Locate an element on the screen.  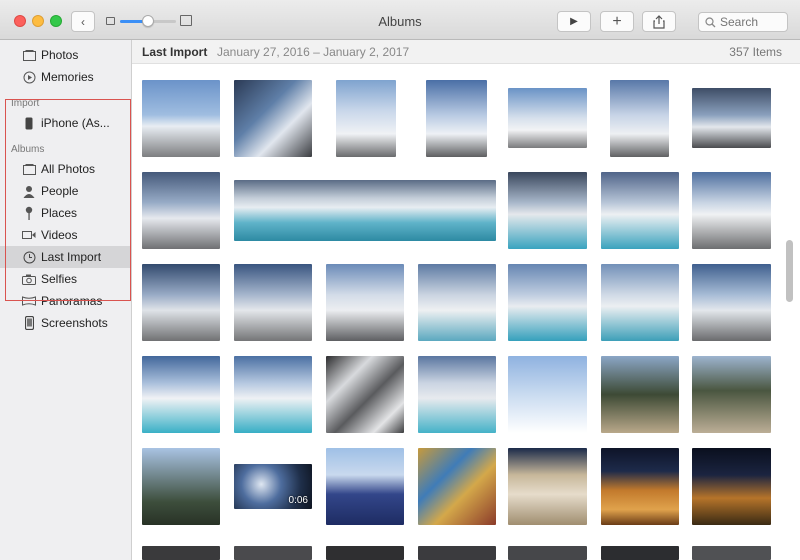
sidebar-item-screenshots: Screenshots is located at coordinates (65, 323).